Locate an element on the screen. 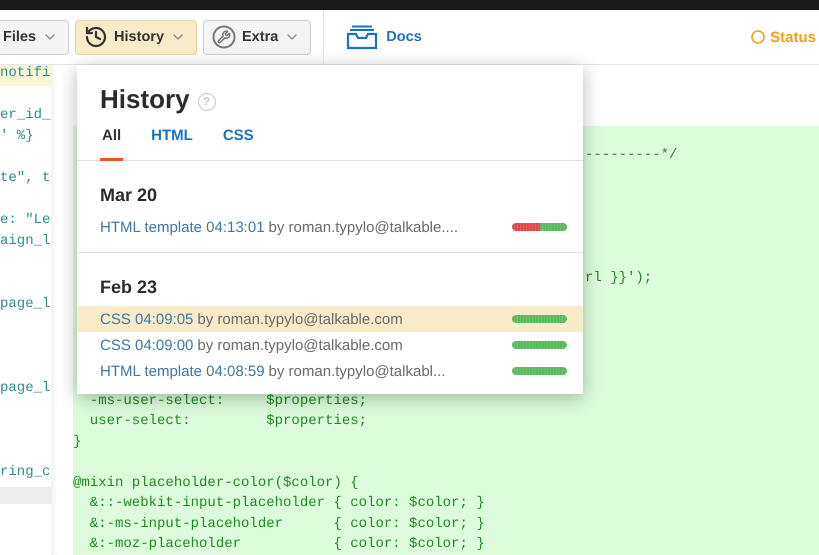 This screenshot has height=555, width=819. date-heading: Mar 20 is located at coordinates (128, 196).